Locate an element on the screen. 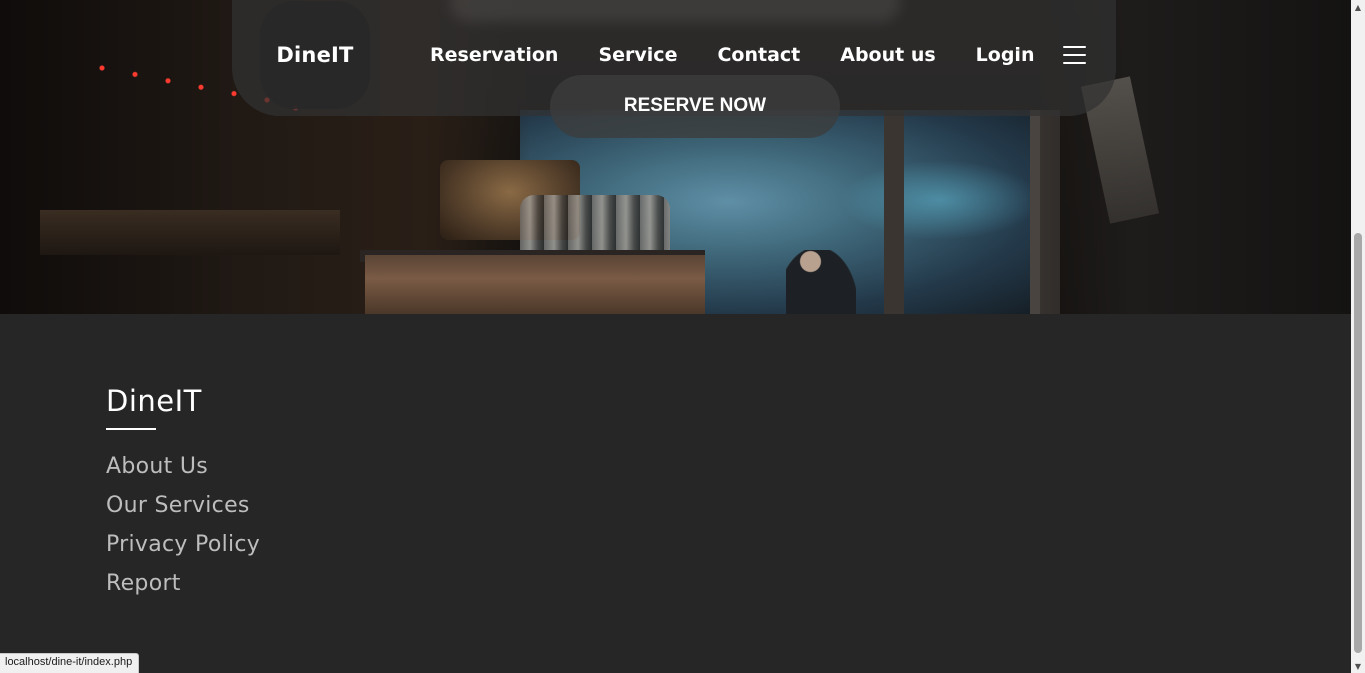  hero-counter is located at coordinates (535, 284).